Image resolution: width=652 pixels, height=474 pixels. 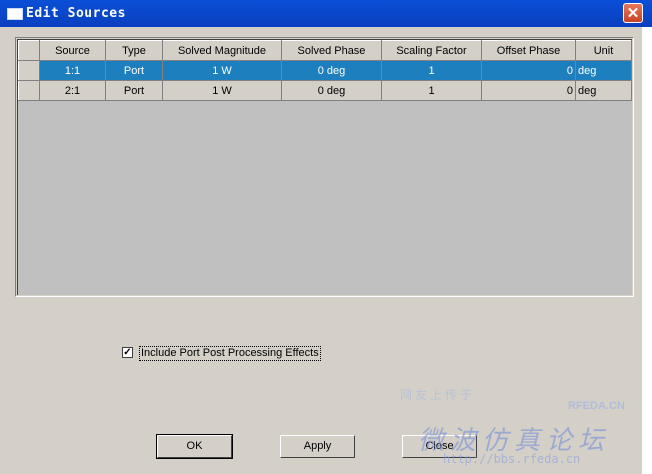 I want to click on close-window-button: ✕, so click(x=633, y=13).